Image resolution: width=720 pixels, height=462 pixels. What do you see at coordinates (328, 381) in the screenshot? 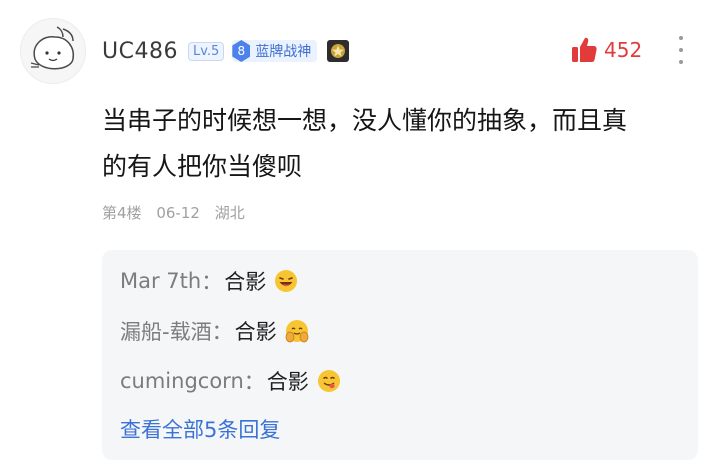
I see `savoring-food-face-icon` at bounding box center [328, 381].